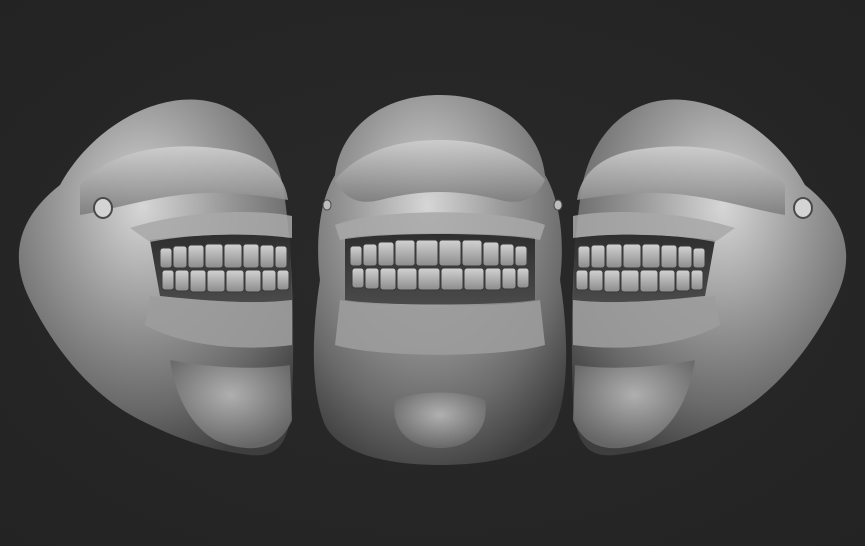 This screenshot has width=865, height=546. Describe the element at coordinates (440, 327) in the screenshot. I see `lower-lip` at that location.